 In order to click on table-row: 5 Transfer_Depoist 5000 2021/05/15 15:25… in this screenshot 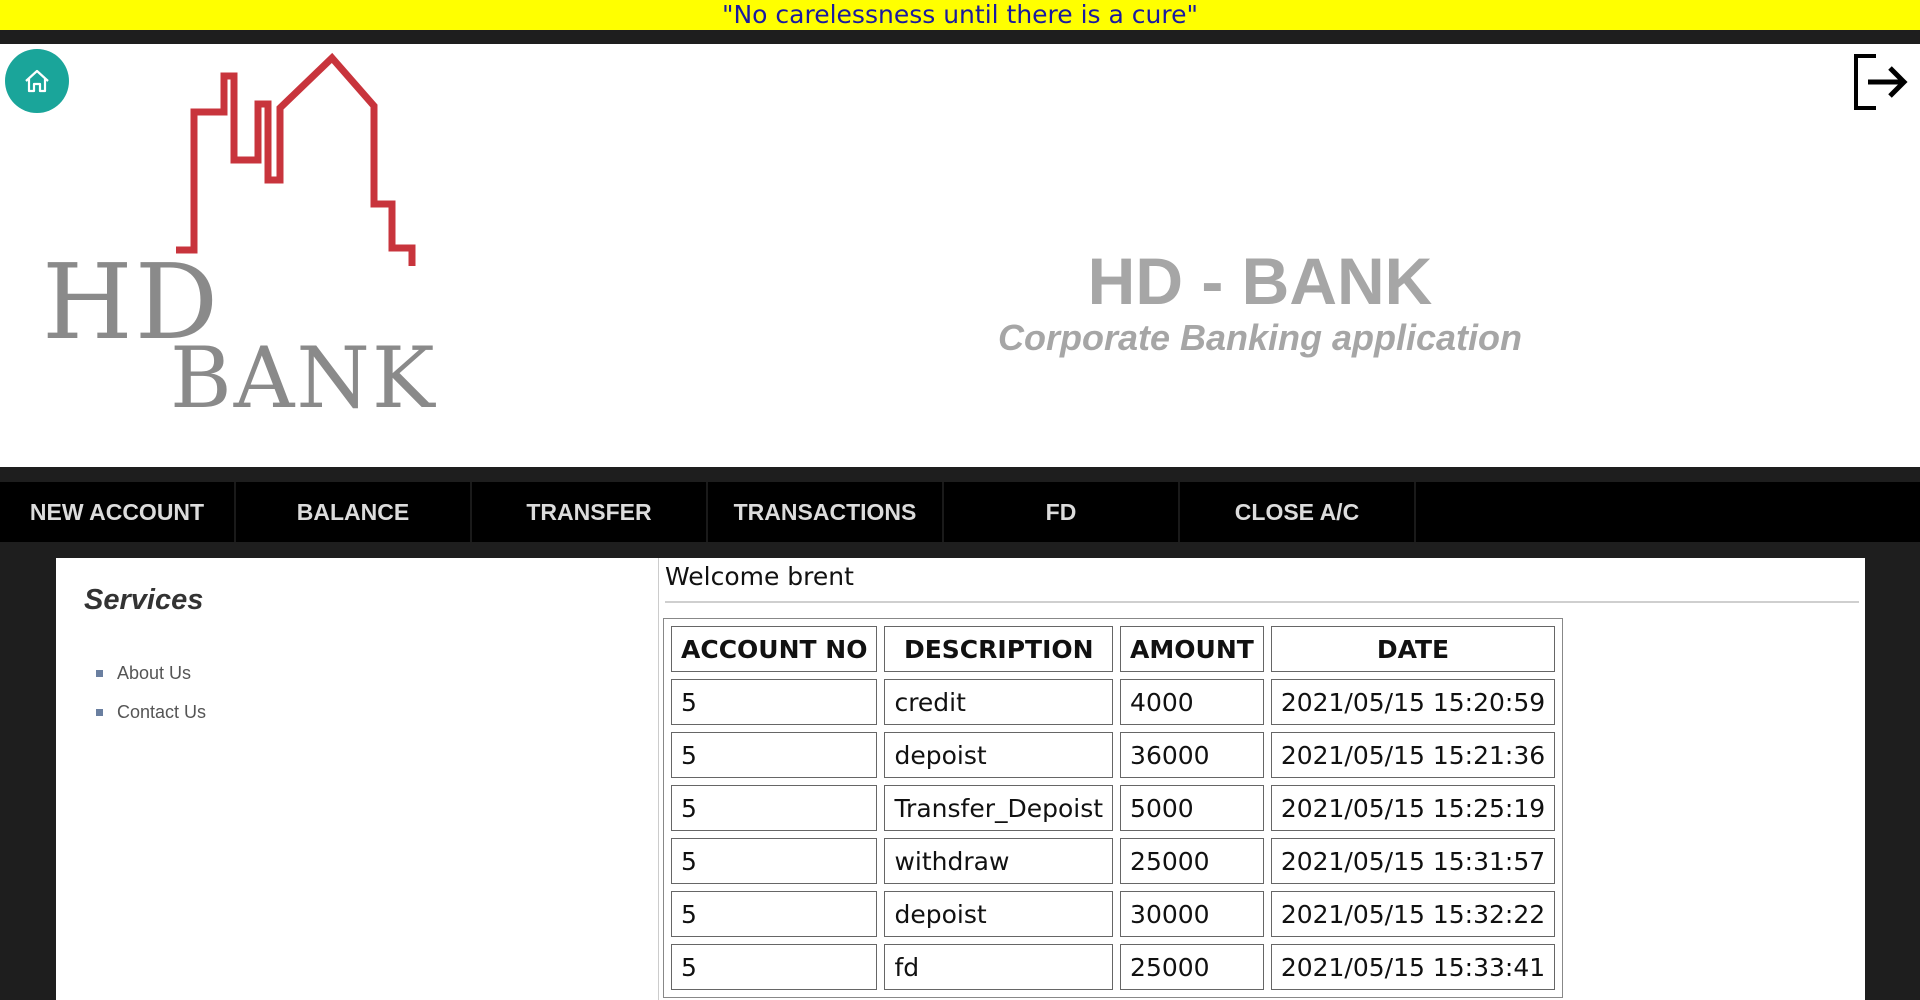, I will do `click(1113, 808)`.